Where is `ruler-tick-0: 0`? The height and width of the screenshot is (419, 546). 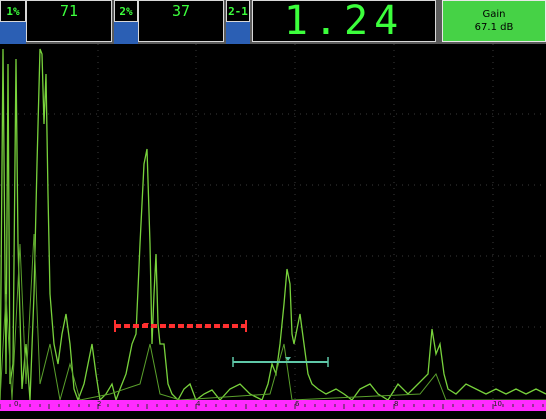 ruler-tick-0: 0 is located at coordinates (16, 404).